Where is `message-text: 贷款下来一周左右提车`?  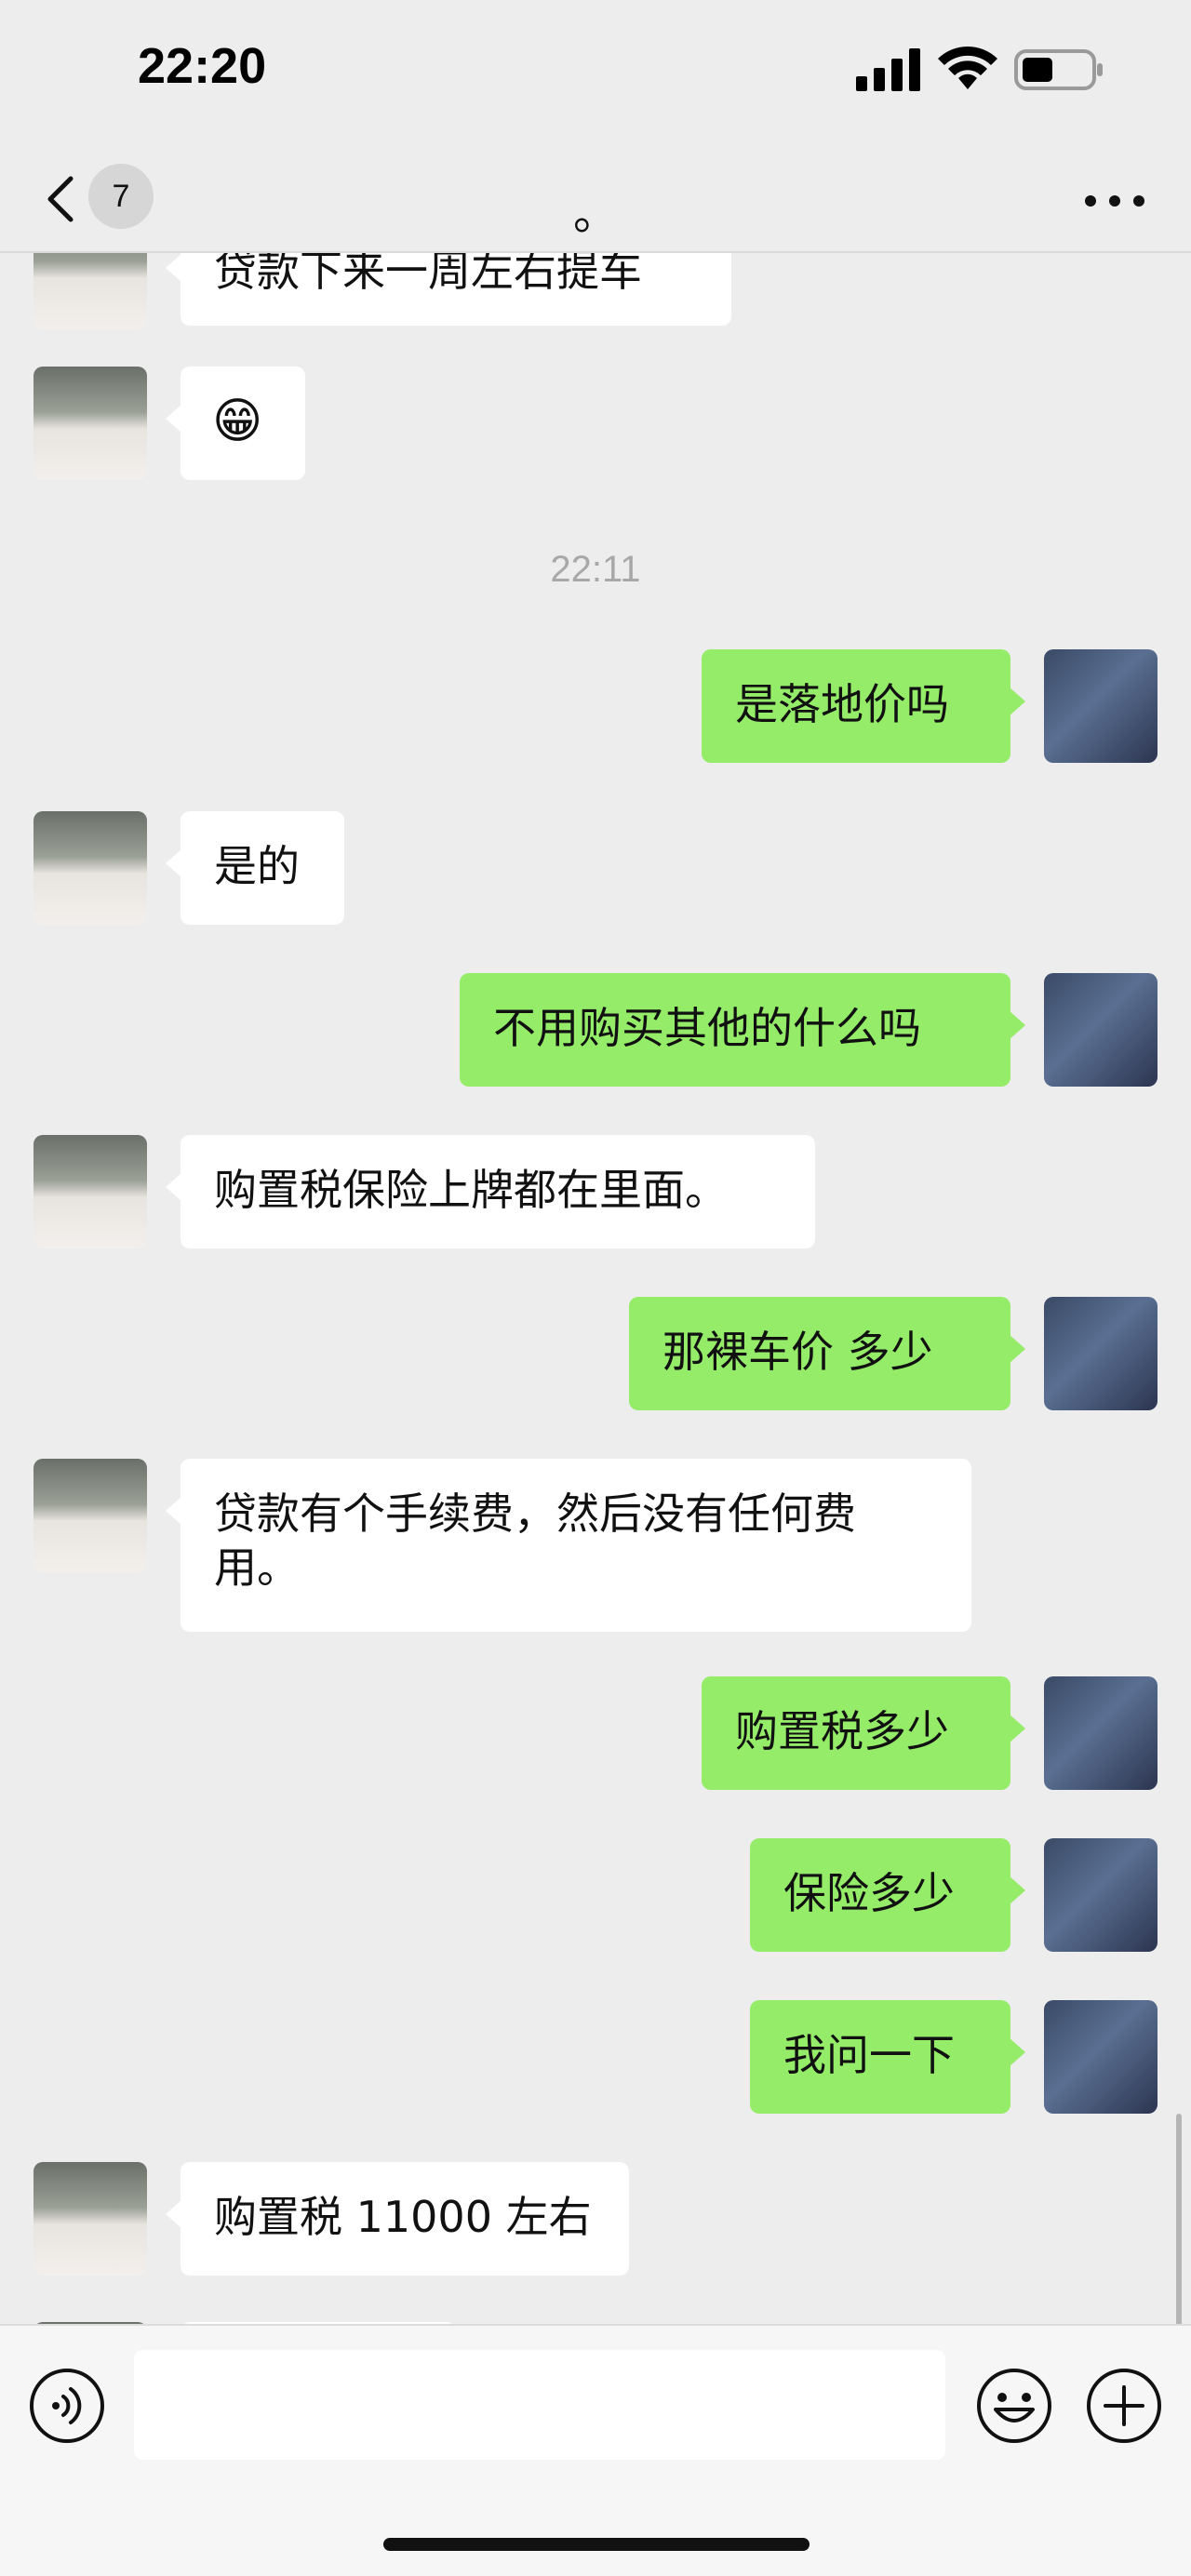 message-text: 贷款下来一周左右提车 is located at coordinates (428, 274).